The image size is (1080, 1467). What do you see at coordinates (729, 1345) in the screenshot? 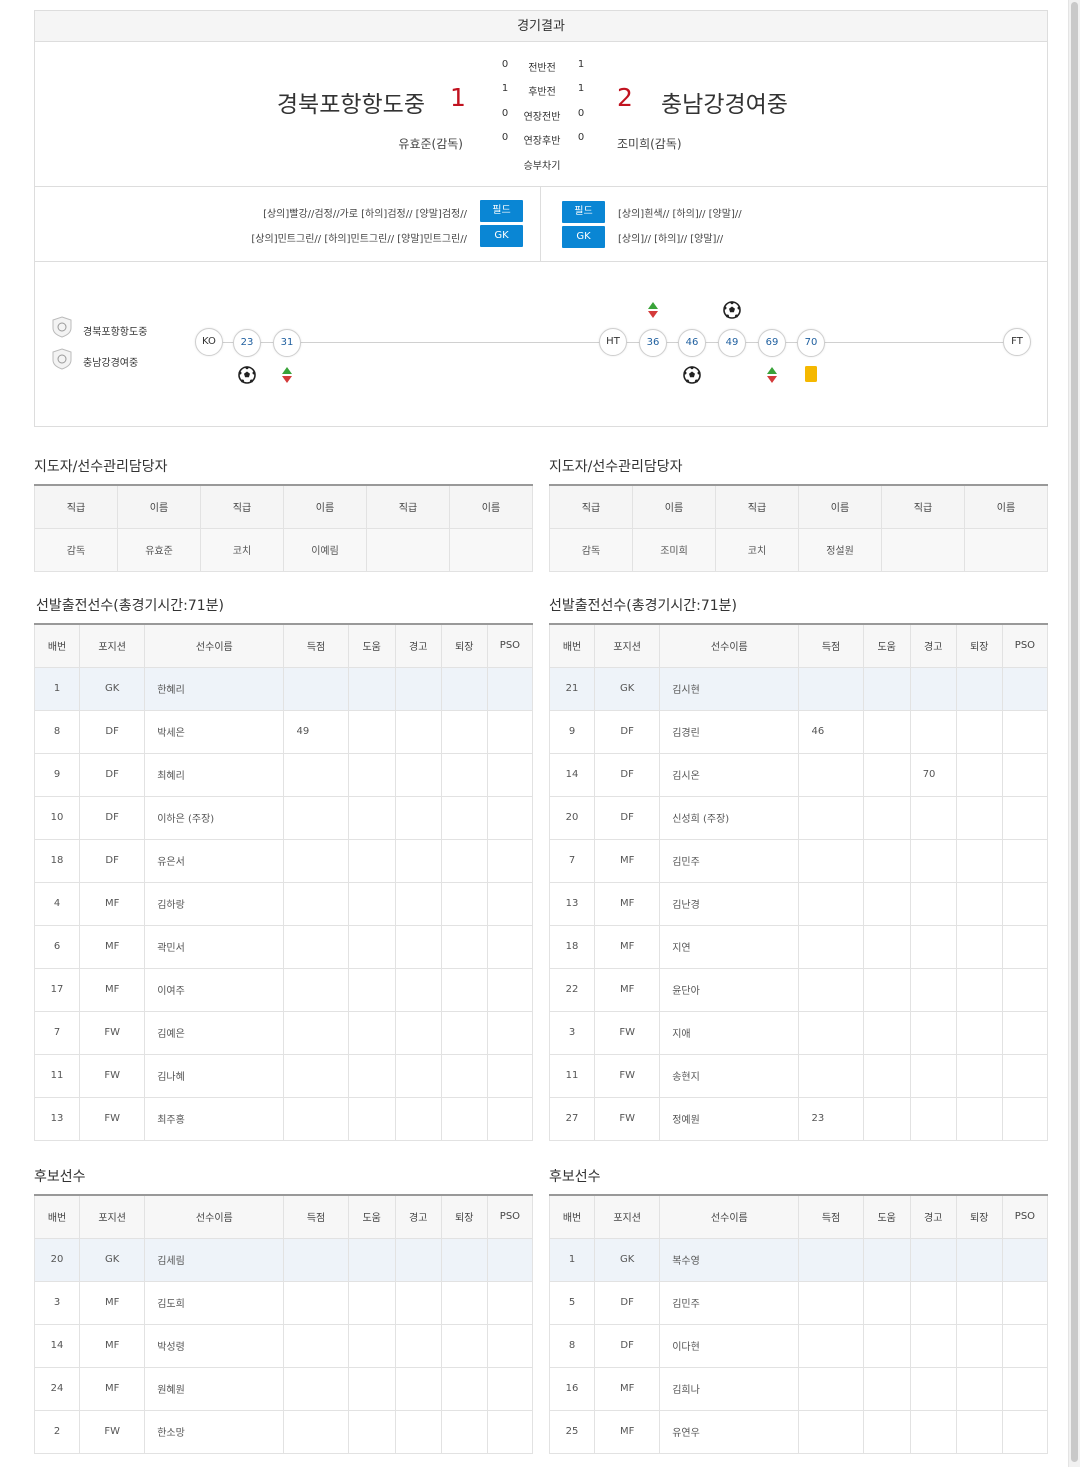
I see `player-name-cell: 이다현` at bounding box center [729, 1345].